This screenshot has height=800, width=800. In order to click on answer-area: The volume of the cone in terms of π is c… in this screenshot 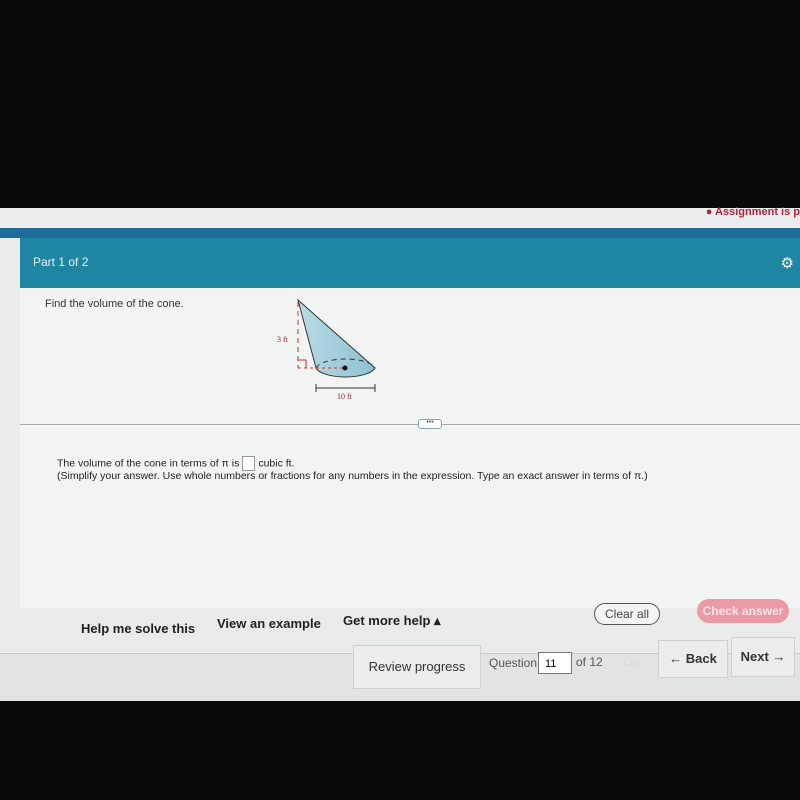, I will do `click(352, 469)`.